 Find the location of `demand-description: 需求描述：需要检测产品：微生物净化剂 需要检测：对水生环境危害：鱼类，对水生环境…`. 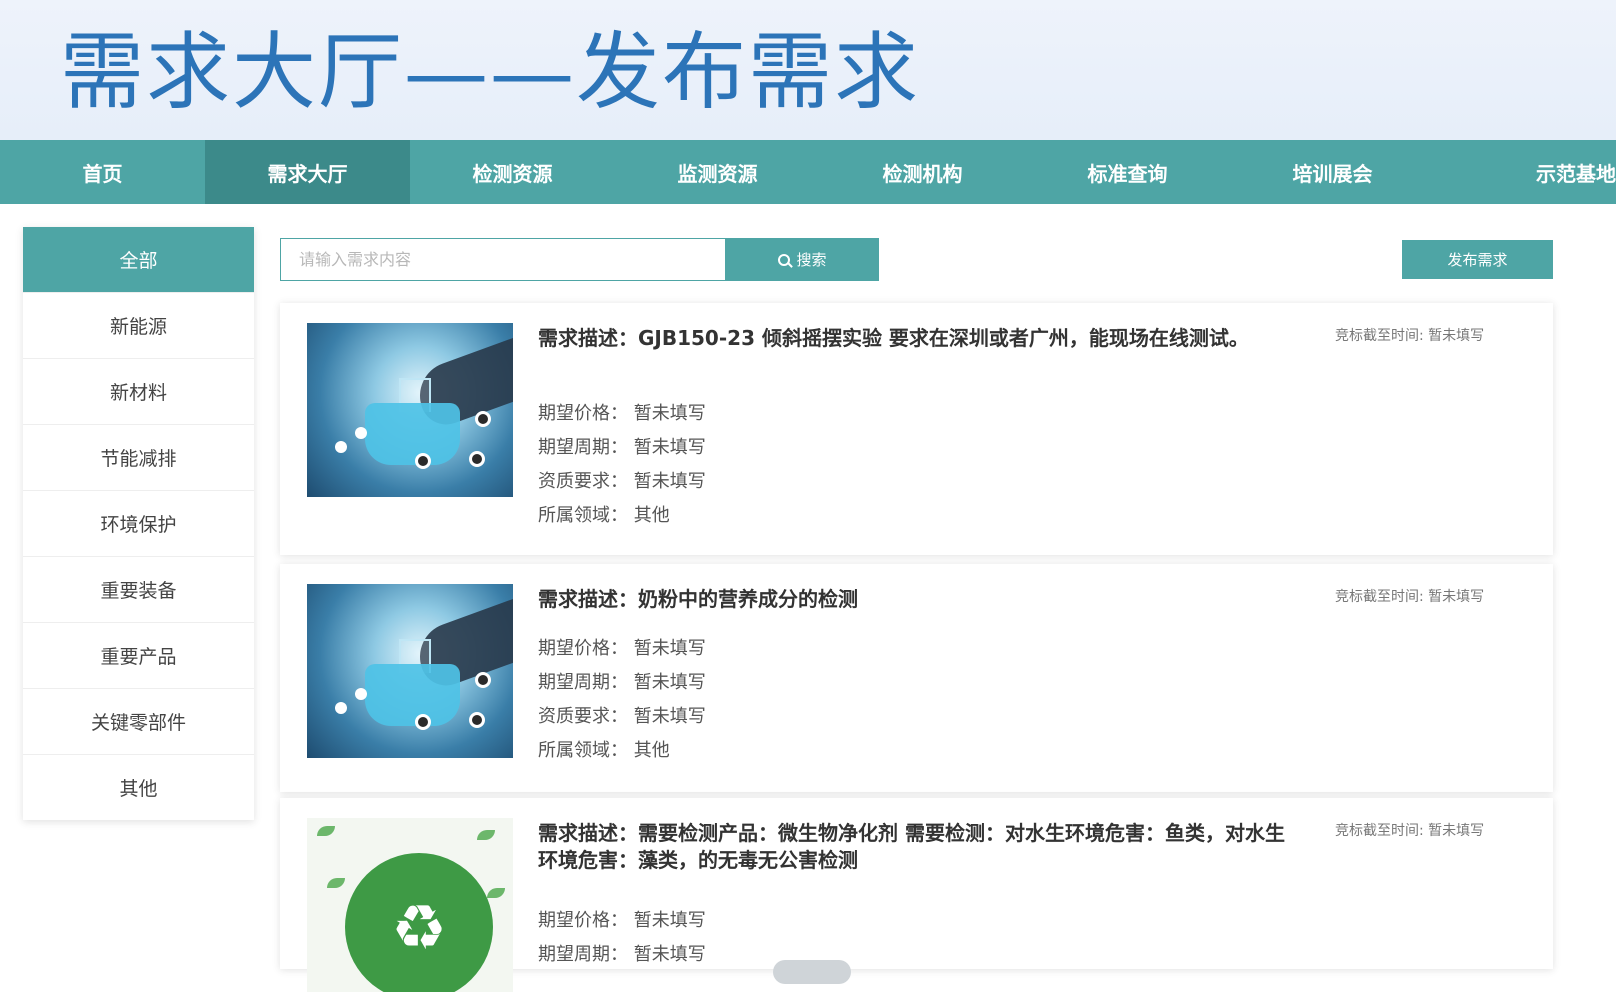

demand-description: 需求描述：需要检测产品：微生物净化剂 需要检测：对水生环境危害：鱼类，对水生环境… is located at coordinates (911, 846).